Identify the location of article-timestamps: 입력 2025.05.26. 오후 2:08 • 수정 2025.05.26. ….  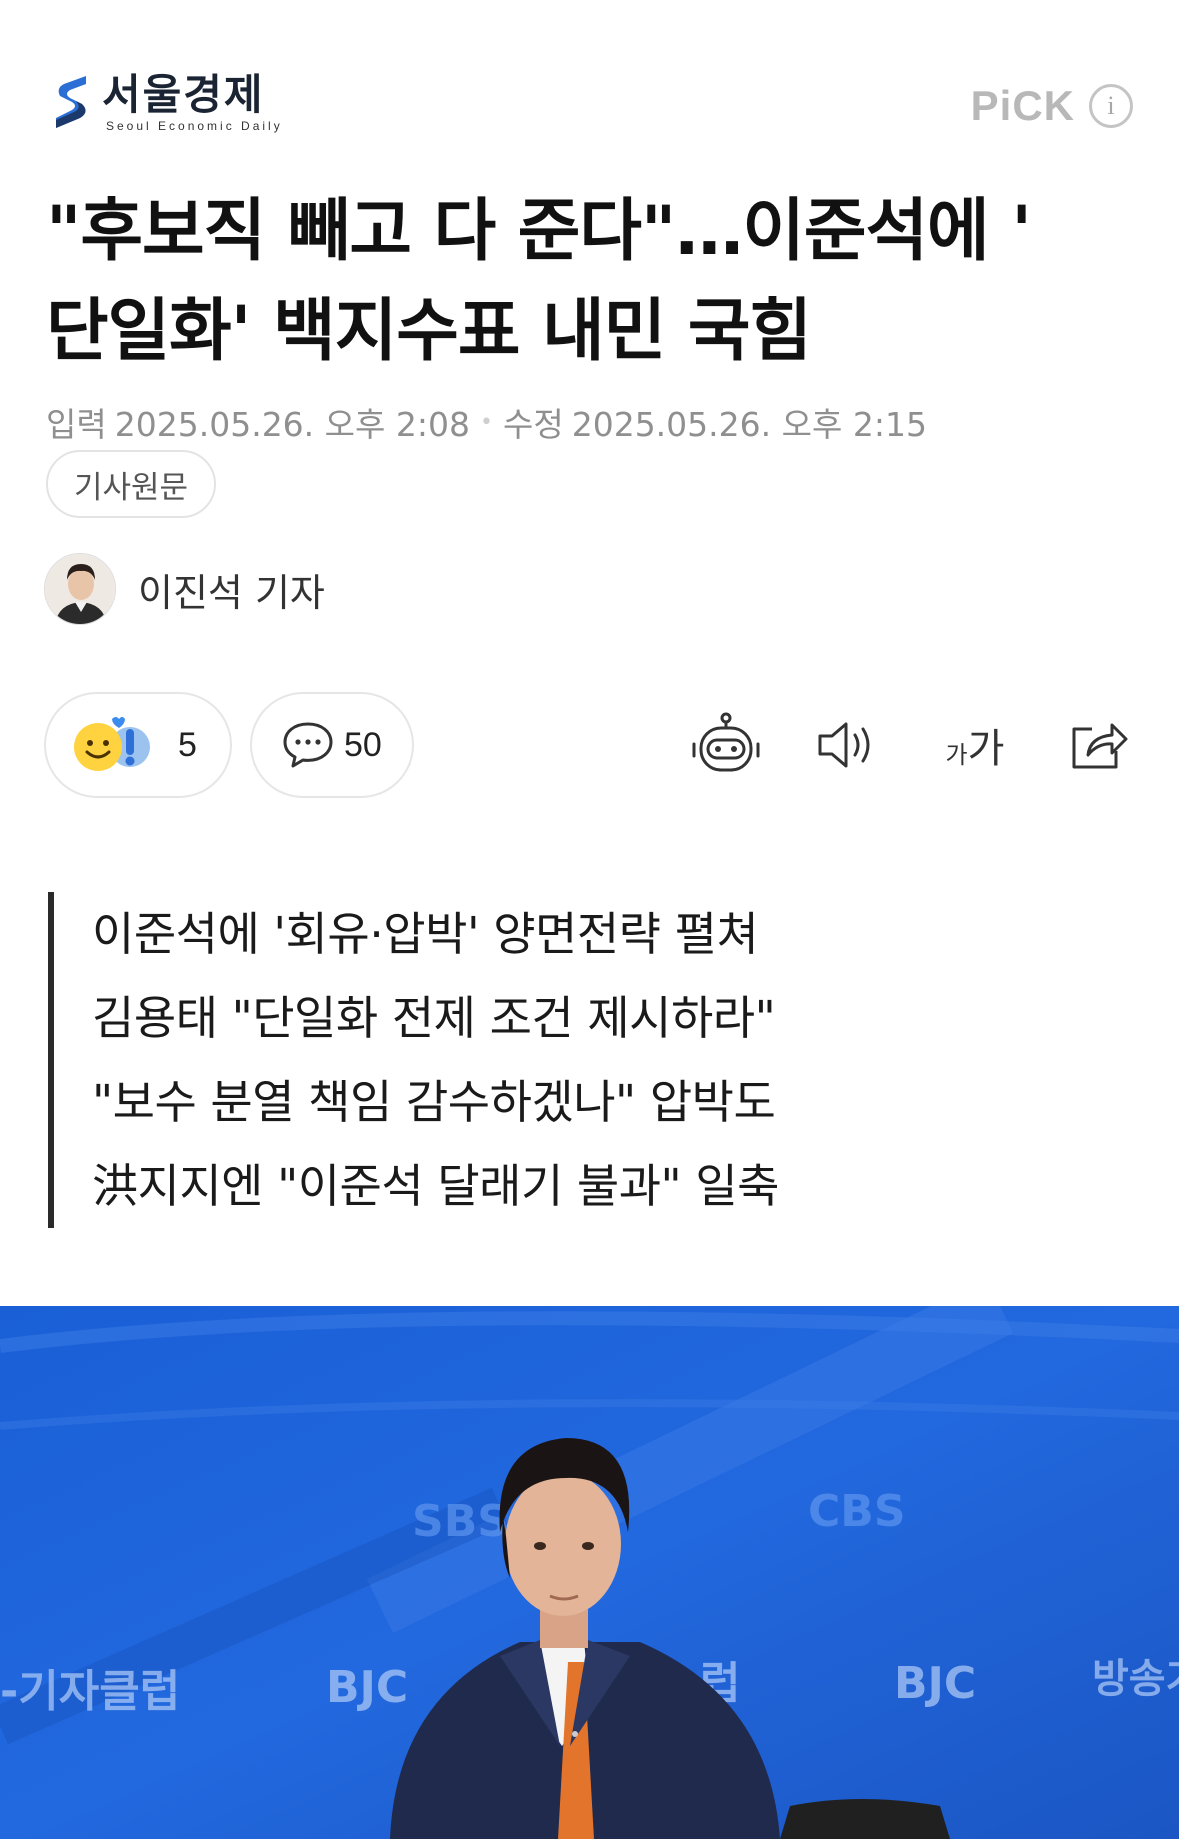
(486, 422).